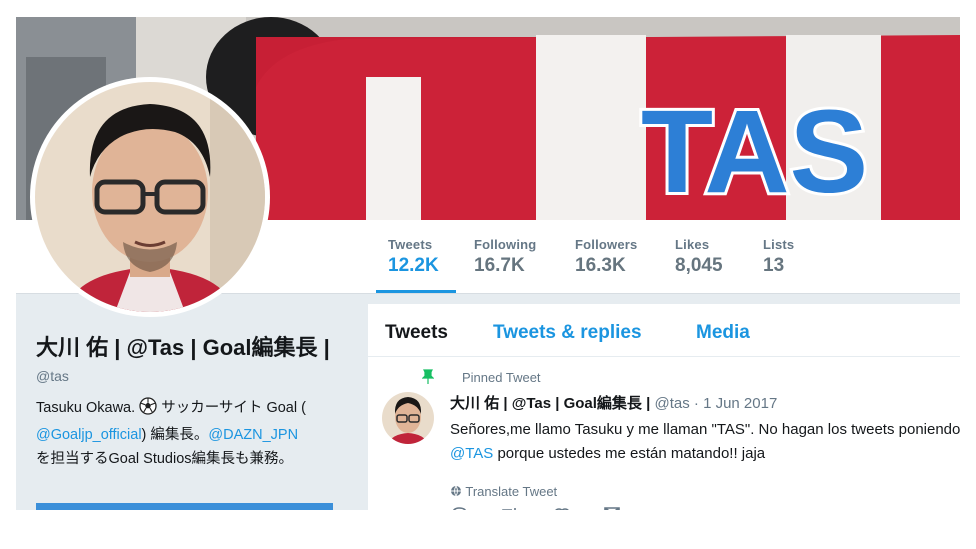 The width and height of the screenshot is (976, 549). I want to click on tab-media: Media, so click(723, 333).